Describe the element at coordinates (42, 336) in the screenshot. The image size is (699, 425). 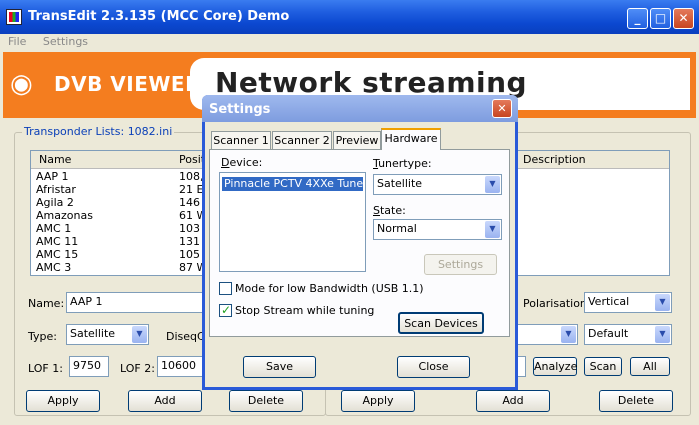
I see `type-label: Type:` at that location.